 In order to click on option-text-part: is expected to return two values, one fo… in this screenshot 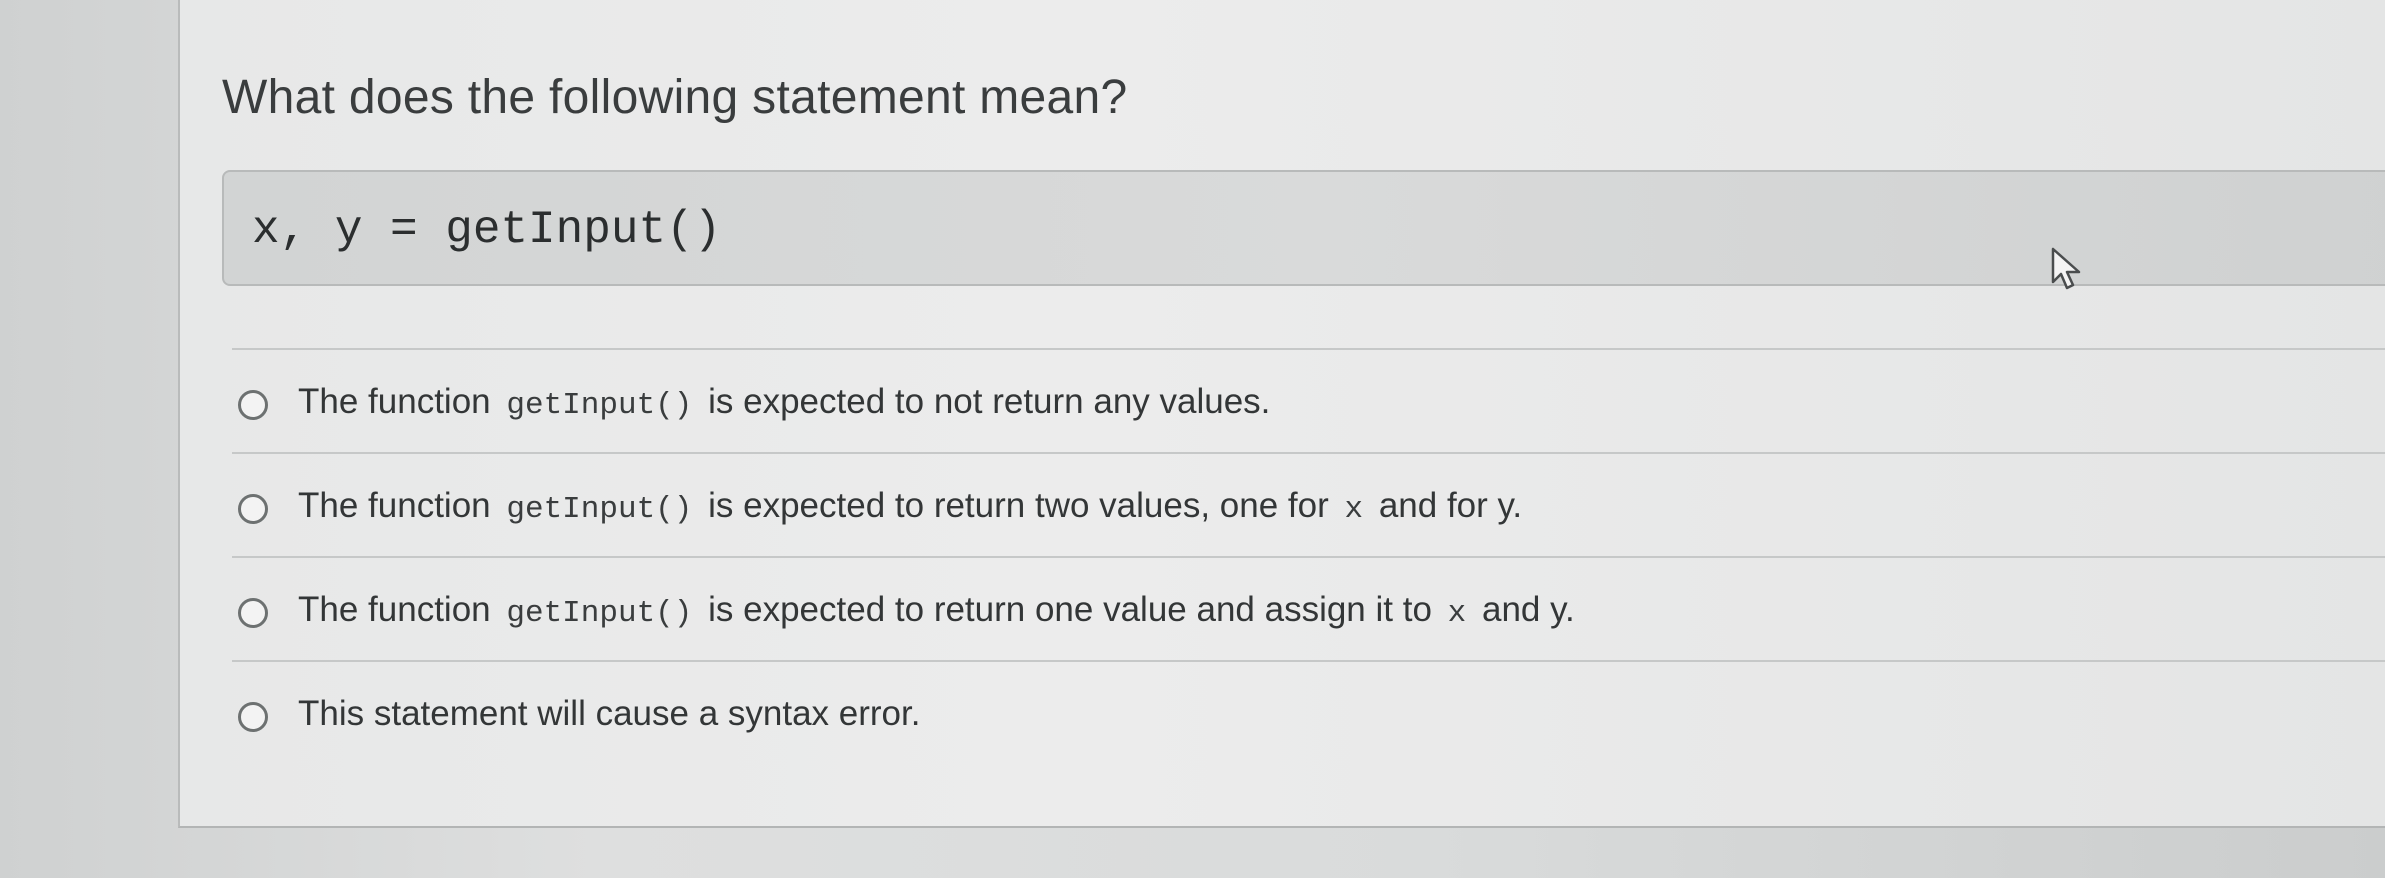, I will do `click(1018, 505)`.